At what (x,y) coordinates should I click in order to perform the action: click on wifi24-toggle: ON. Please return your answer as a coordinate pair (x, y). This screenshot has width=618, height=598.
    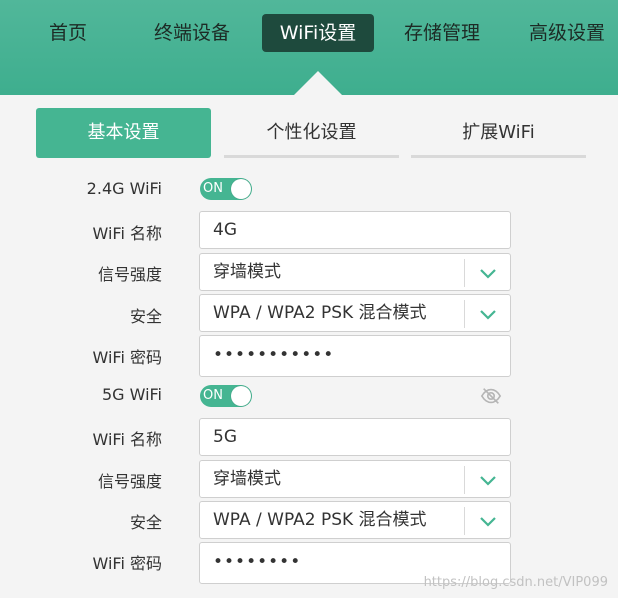
    Looking at the image, I should click on (226, 189).